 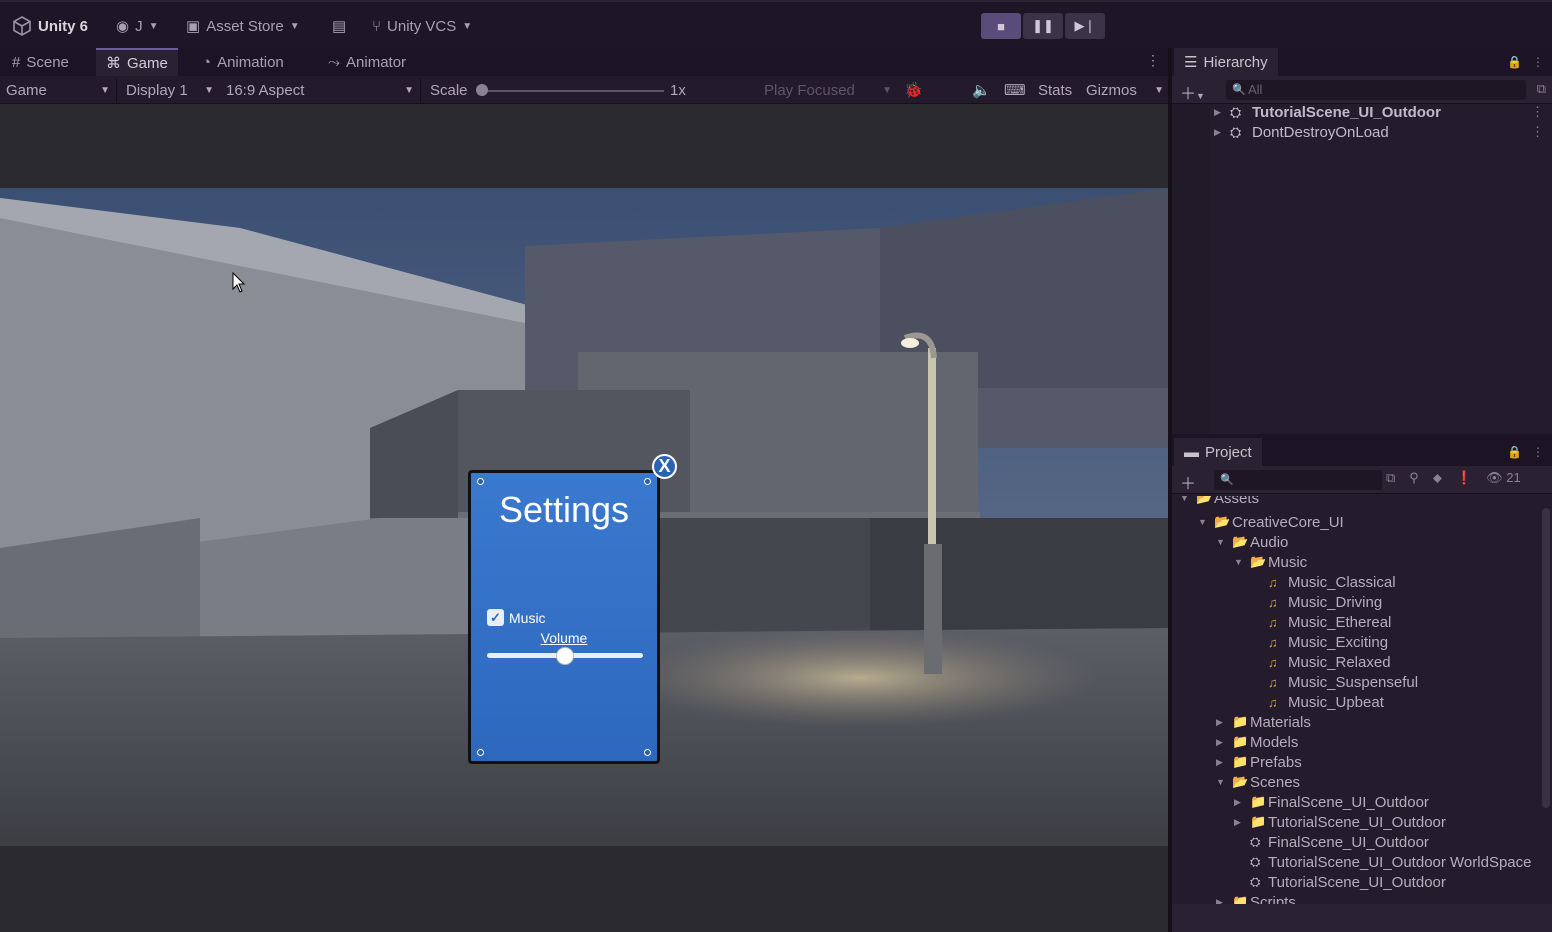 What do you see at coordinates (40, 62) in the screenshot?
I see `tab-scene: # Scene` at bounding box center [40, 62].